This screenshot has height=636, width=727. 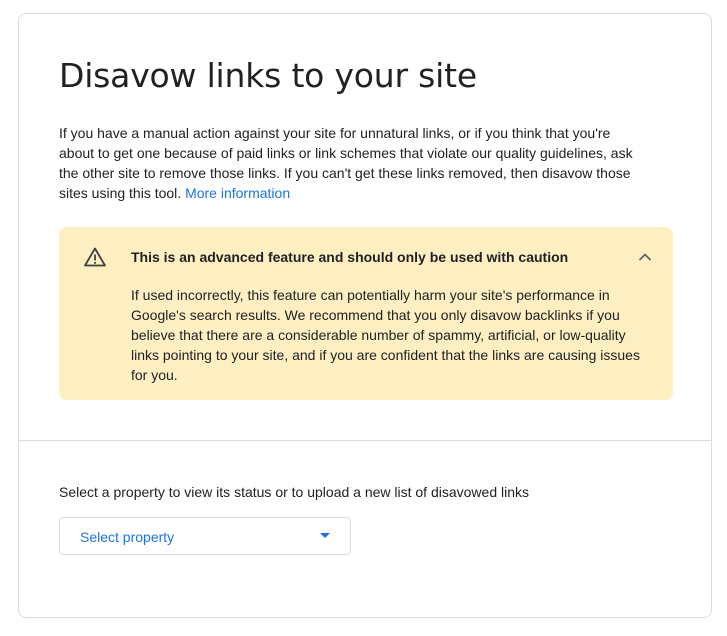 I want to click on collapse-caution-button, so click(x=645, y=257).